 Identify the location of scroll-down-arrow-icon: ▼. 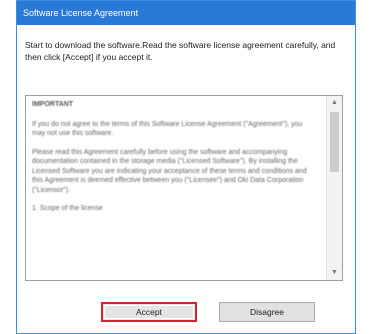
(334, 273).